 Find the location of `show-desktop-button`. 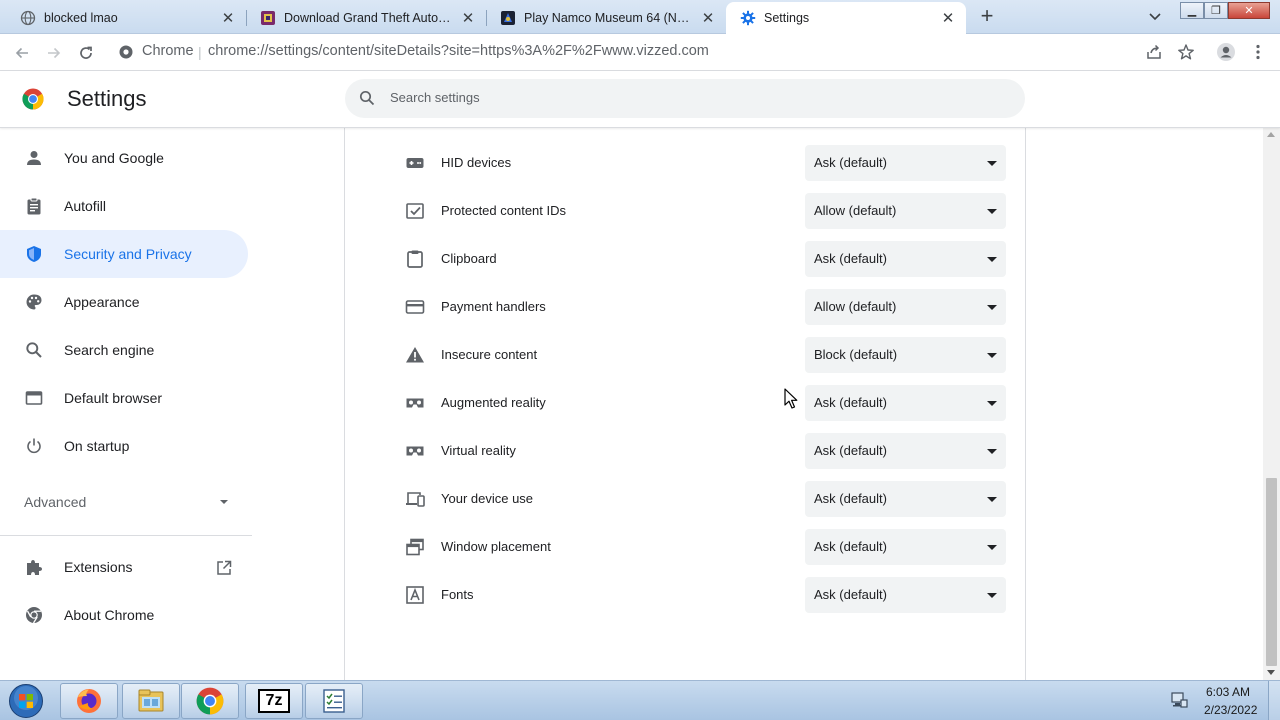

show-desktop-button is located at coordinates (1274, 700).